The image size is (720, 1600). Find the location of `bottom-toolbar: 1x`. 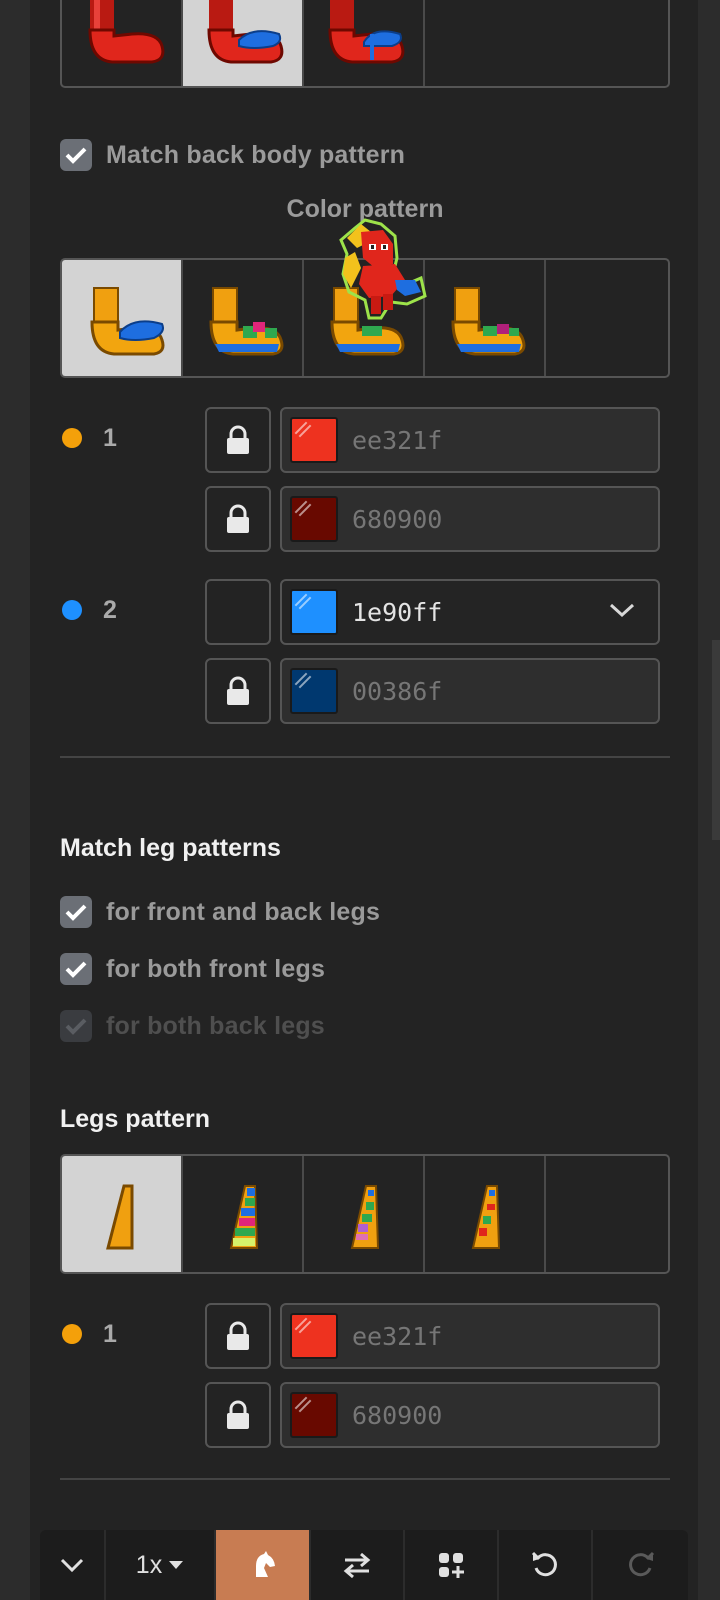

bottom-toolbar: 1x is located at coordinates (364, 1565).